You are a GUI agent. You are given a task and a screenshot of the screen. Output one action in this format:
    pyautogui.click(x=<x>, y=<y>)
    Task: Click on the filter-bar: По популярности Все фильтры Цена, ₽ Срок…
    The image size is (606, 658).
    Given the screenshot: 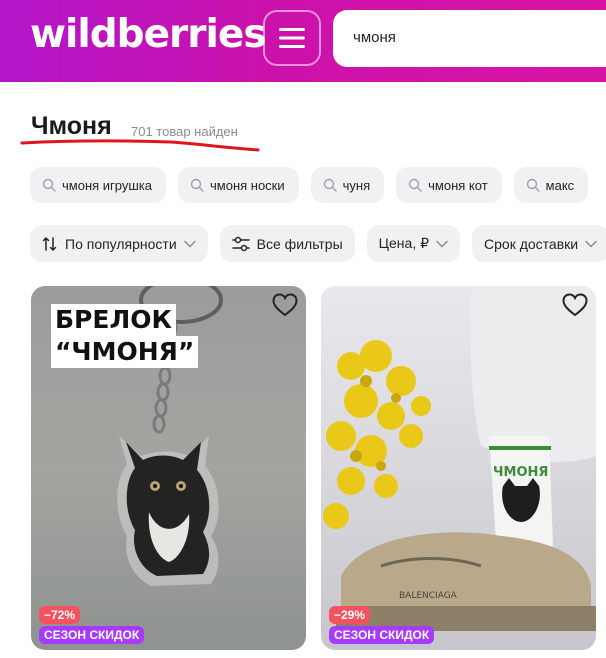 What is the action you would take?
    pyautogui.click(x=318, y=243)
    